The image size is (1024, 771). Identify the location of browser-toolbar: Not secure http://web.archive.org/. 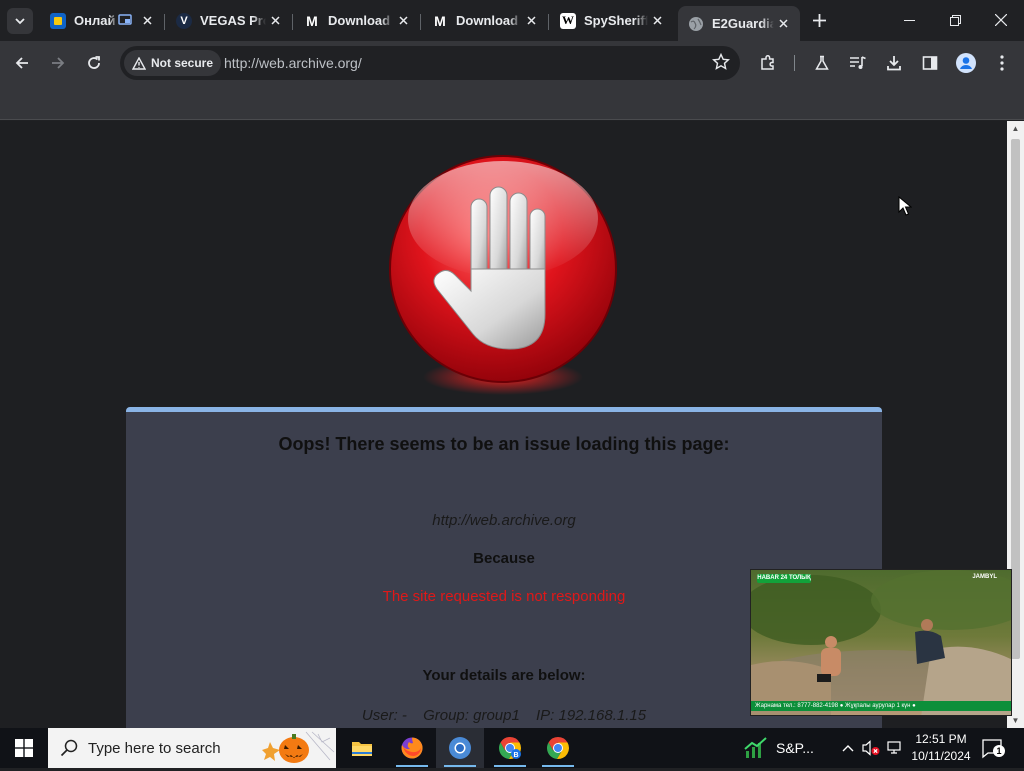
(512, 63).